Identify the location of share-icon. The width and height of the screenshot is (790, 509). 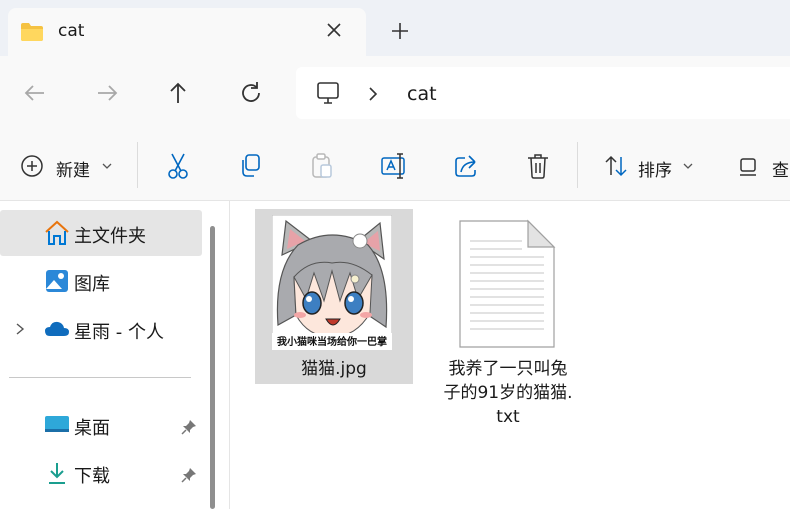
(467, 166).